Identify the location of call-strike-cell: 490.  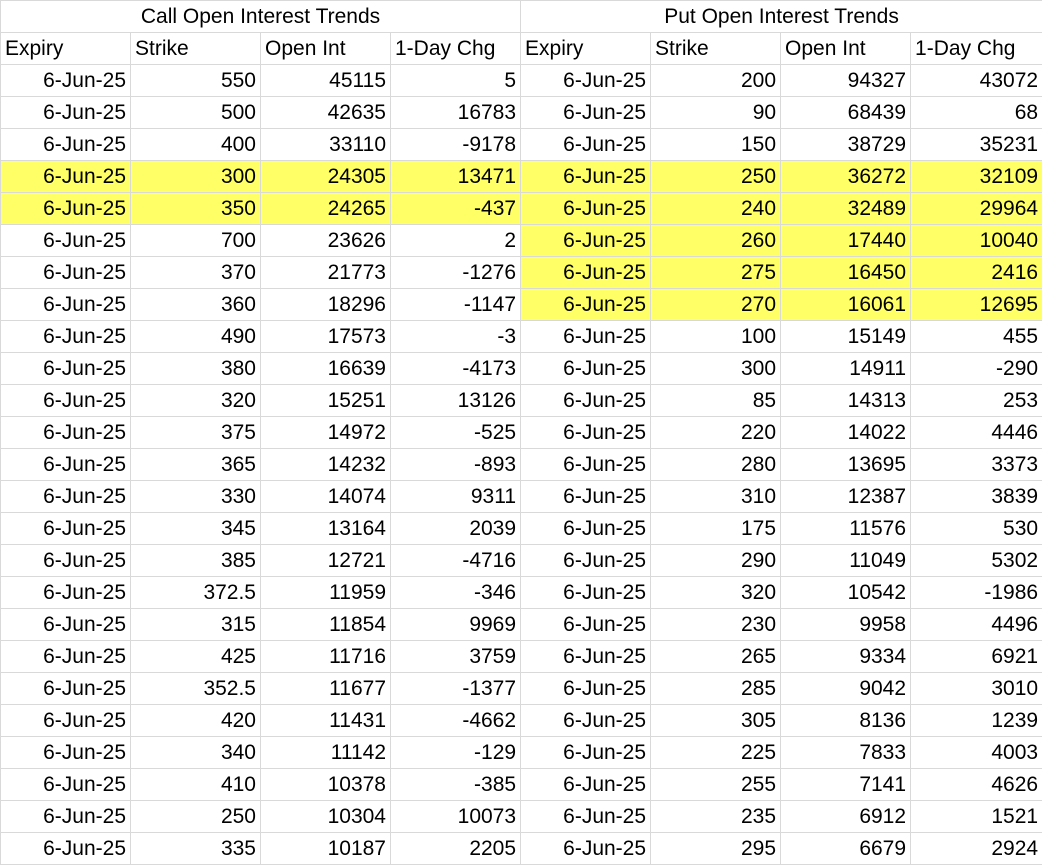
(195, 336).